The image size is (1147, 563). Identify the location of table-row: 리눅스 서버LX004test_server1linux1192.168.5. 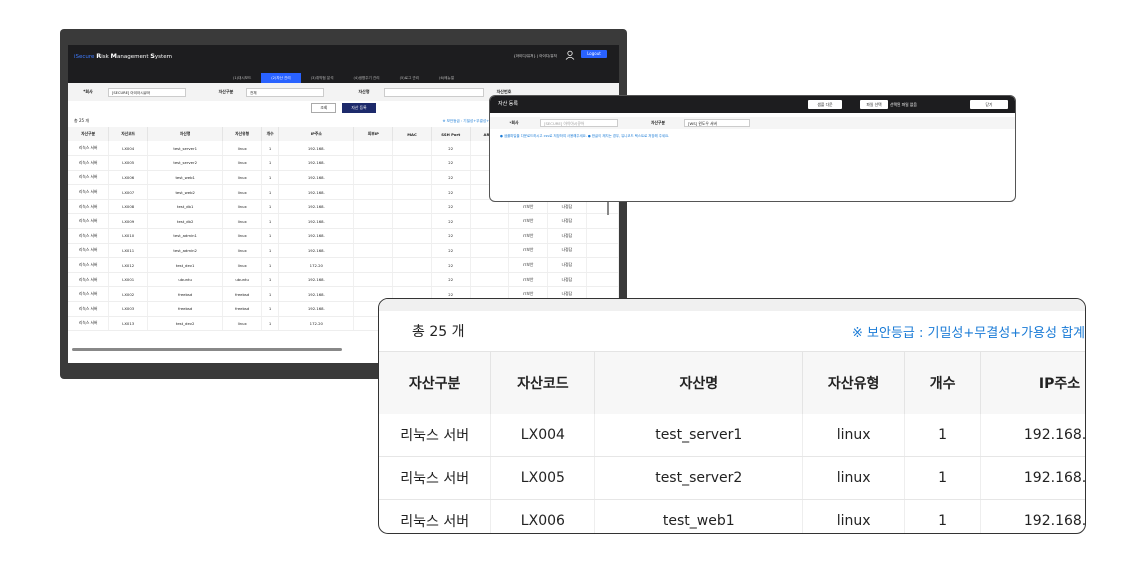
(732, 435).